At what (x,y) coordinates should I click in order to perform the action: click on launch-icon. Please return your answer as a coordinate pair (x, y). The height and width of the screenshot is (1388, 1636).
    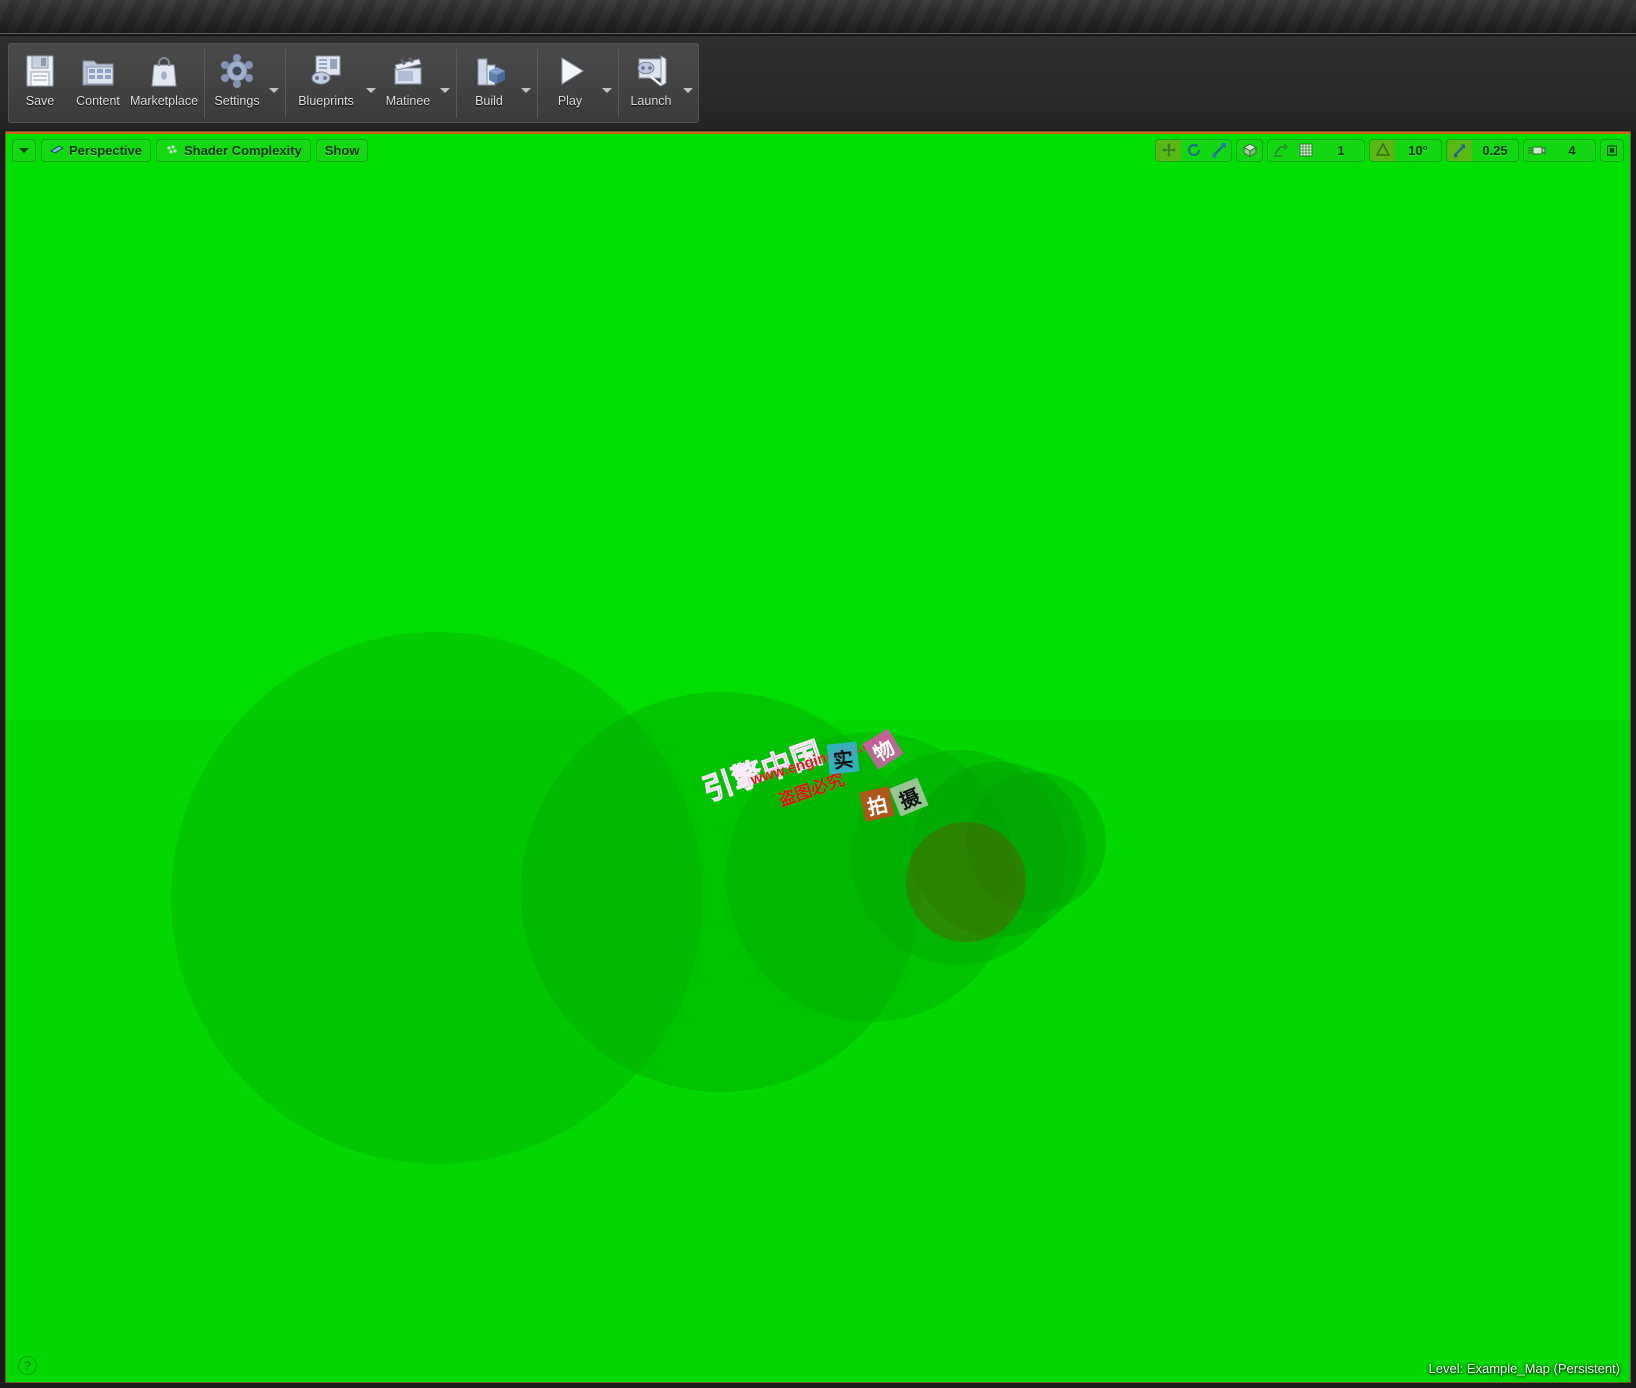
    Looking at the image, I should click on (651, 71).